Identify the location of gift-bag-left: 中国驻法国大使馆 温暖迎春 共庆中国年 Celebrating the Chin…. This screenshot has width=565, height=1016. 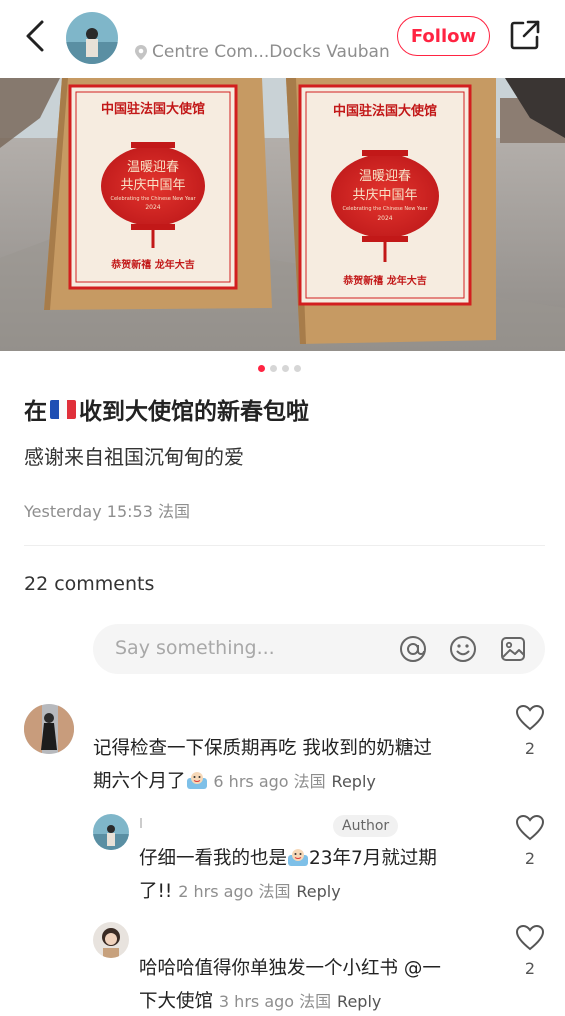
(158, 194).